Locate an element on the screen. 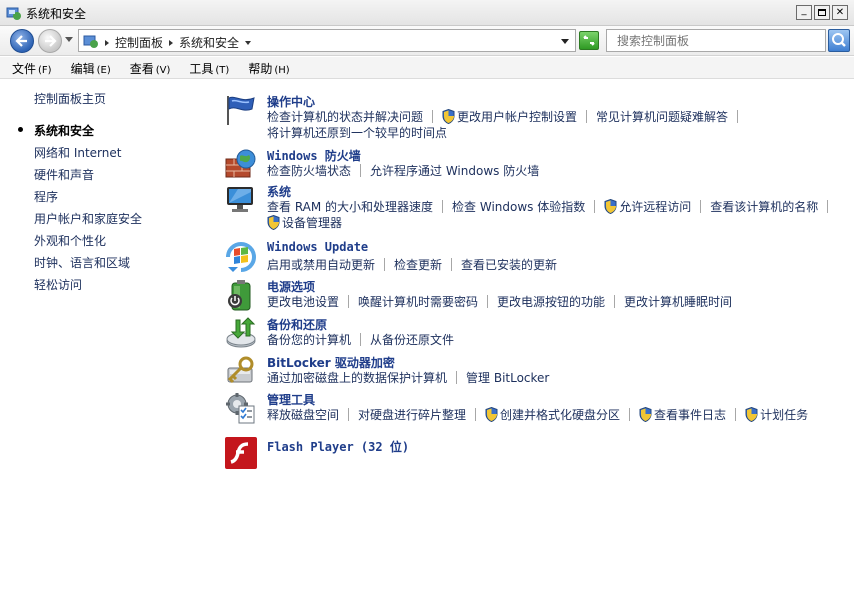  search-input is located at coordinates (716, 40).